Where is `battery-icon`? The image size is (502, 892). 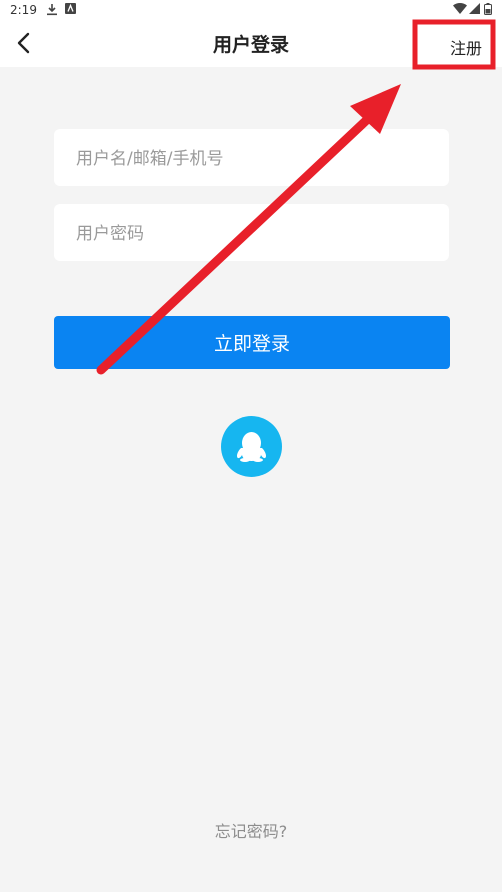 battery-icon is located at coordinates (488, 10).